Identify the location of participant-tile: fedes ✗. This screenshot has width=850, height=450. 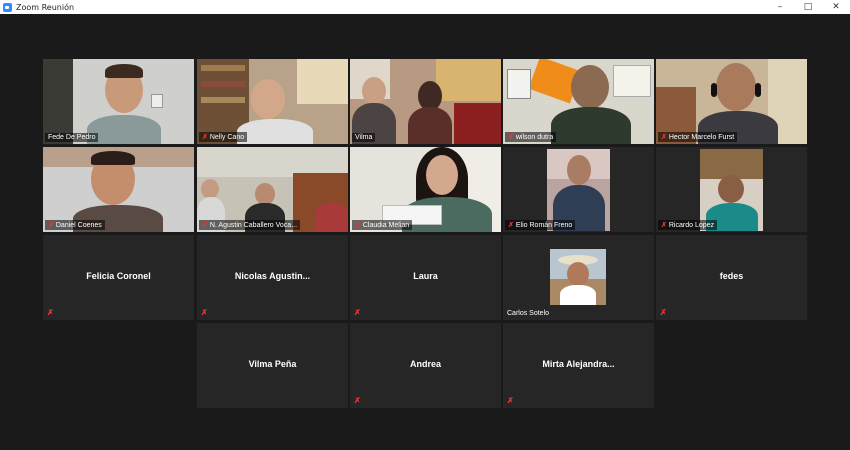
(731, 277).